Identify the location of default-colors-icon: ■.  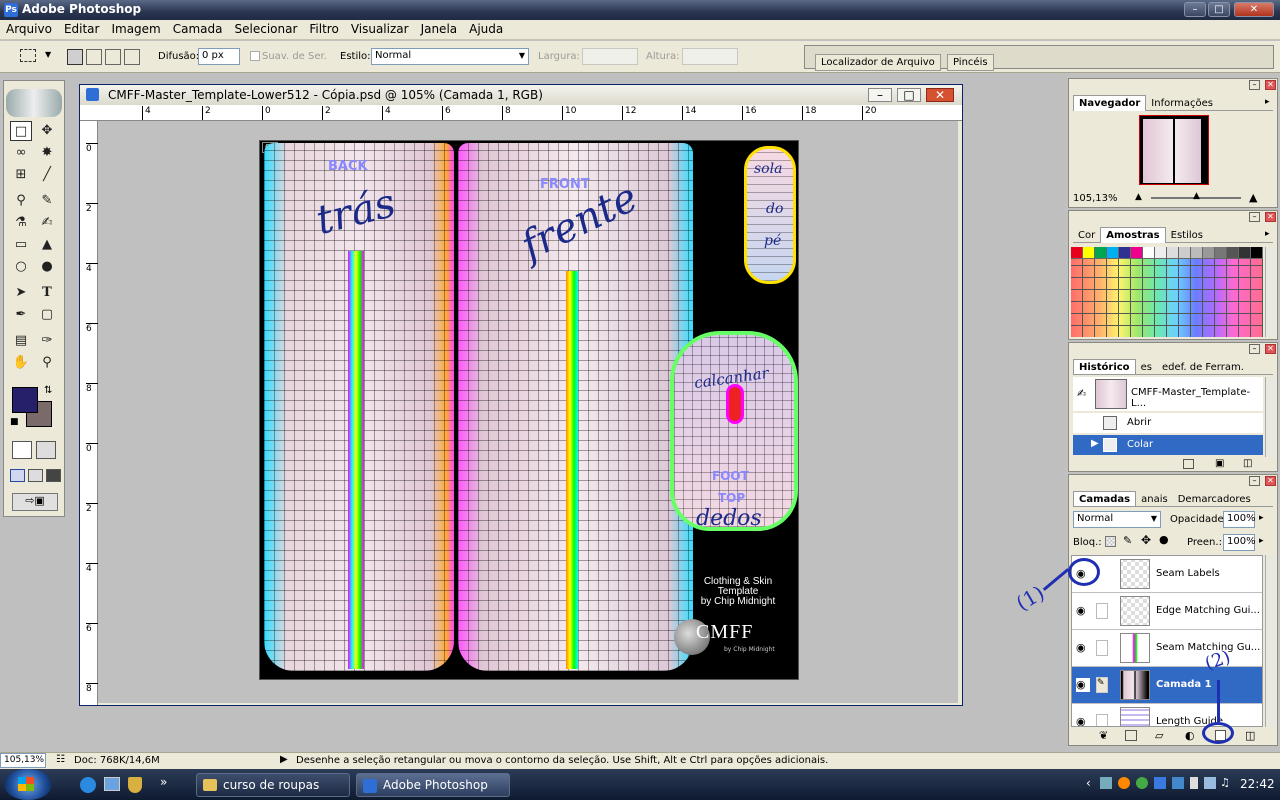
(14, 422).